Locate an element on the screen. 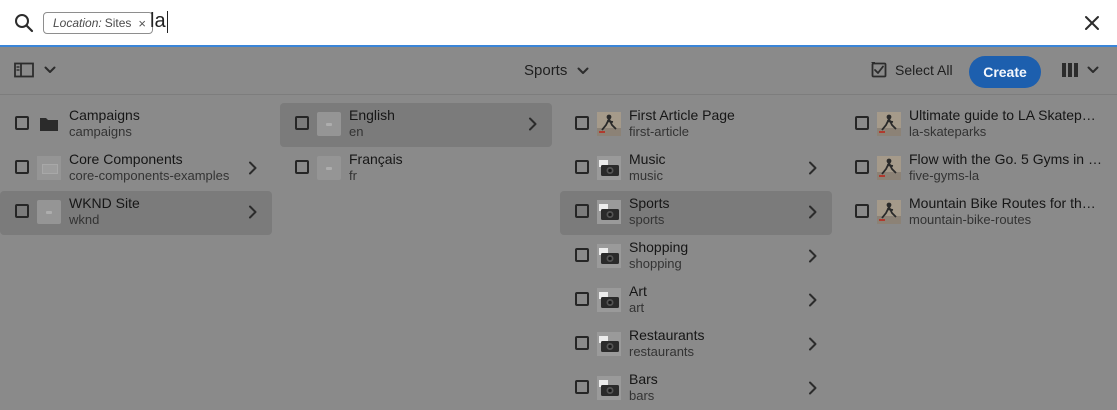 The width and height of the screenshot is (1117, 410). close-icon is located at coordinates (1092, 23).